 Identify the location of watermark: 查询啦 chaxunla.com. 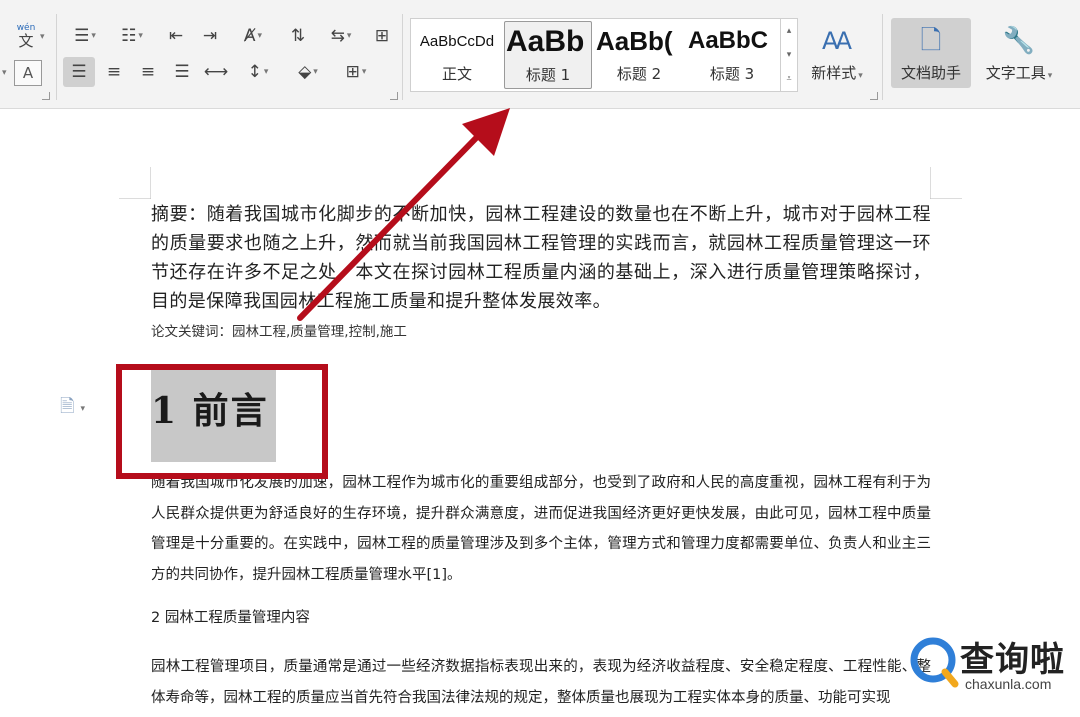
(992, 665).